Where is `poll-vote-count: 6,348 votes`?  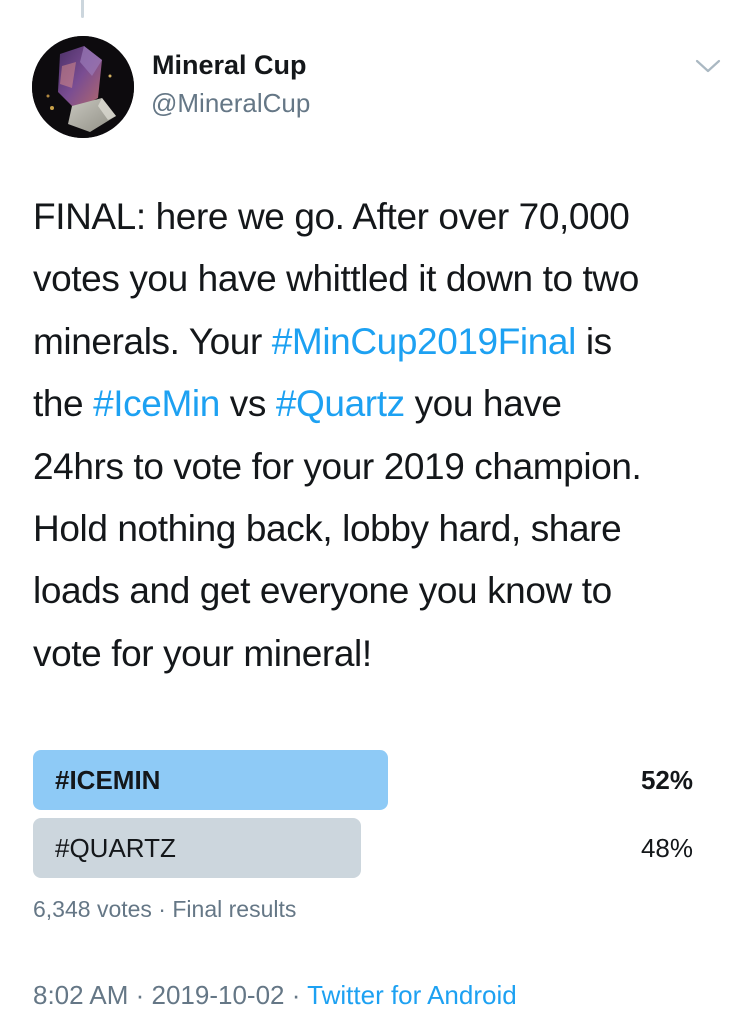
poll-vote-count: 6,348 votes is located at coordinates (92, 909).